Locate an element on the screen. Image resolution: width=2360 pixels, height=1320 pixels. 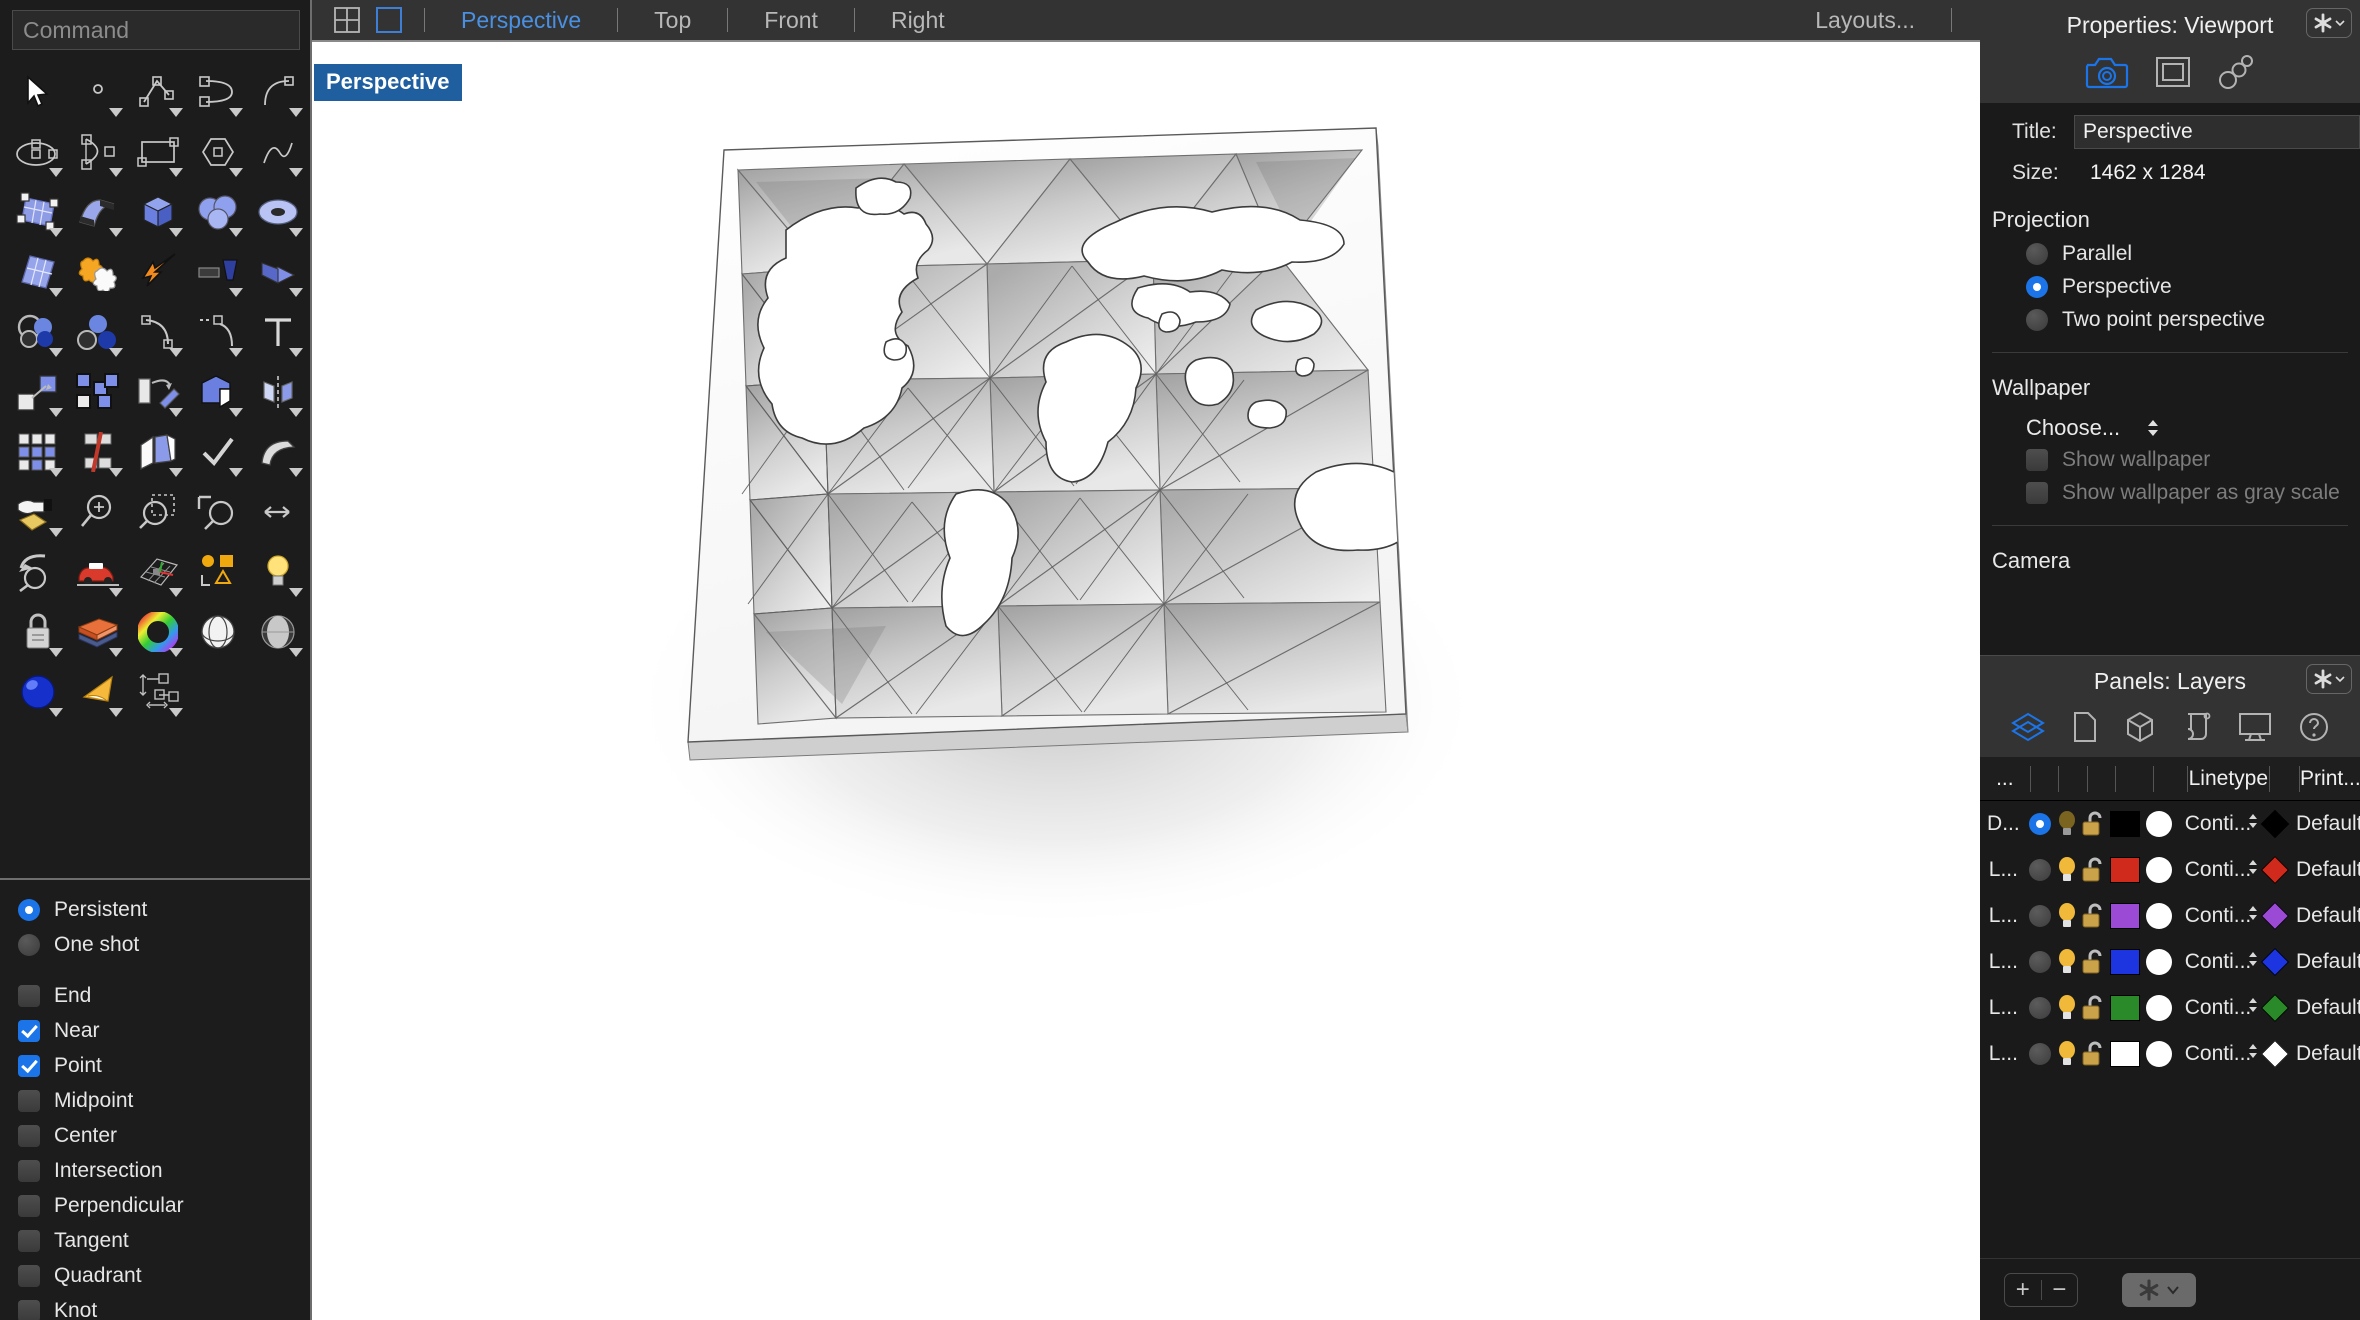
tab-right: Right is located at coordinates (918, 20).